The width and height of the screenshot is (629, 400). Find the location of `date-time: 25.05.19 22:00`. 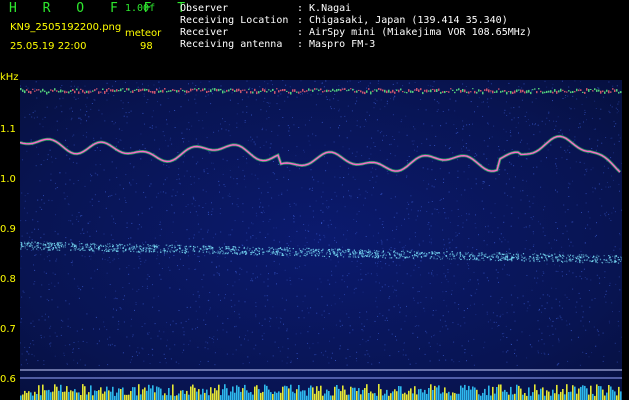

date-time: 25.05.19 22:00 is located at coordinates (48, 46).